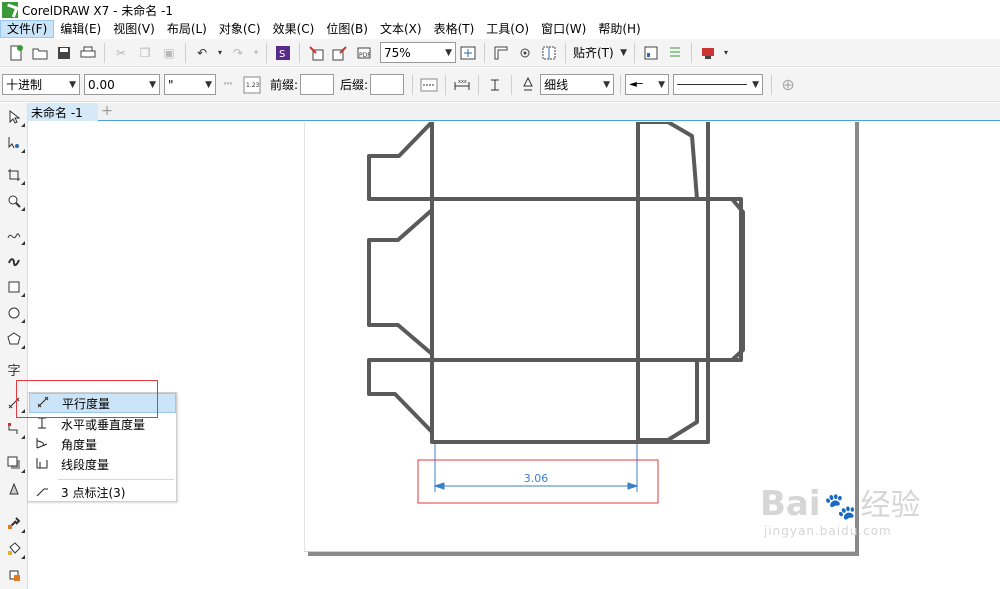 The image size is (1000, 589). I want to click on menu-window: 窗口(W), so click(563, 29).